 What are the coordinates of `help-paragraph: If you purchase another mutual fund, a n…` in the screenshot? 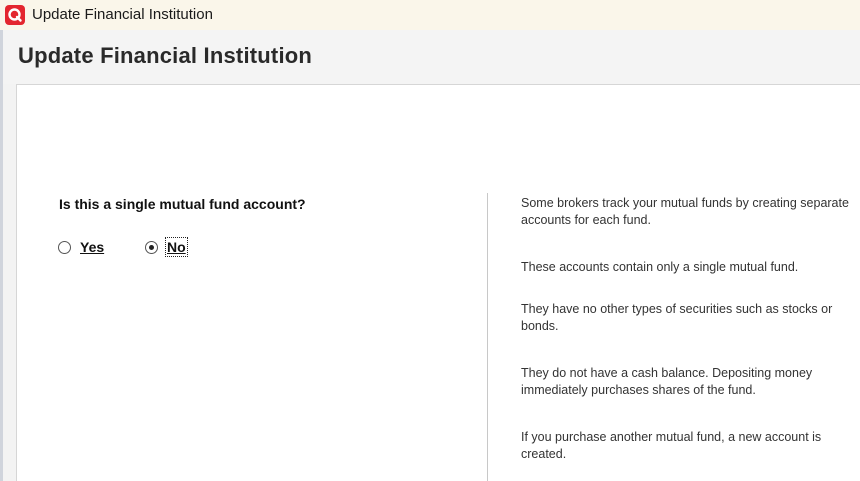 It's located at (671, 445).